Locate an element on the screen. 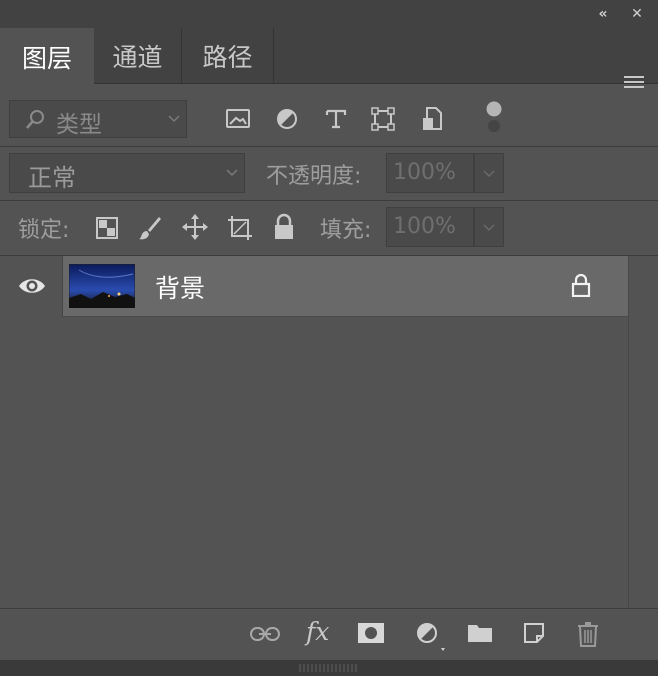 The width and height of the screenshot is (658, 676). layer-mask-icon is located at coordinates (371, 633).